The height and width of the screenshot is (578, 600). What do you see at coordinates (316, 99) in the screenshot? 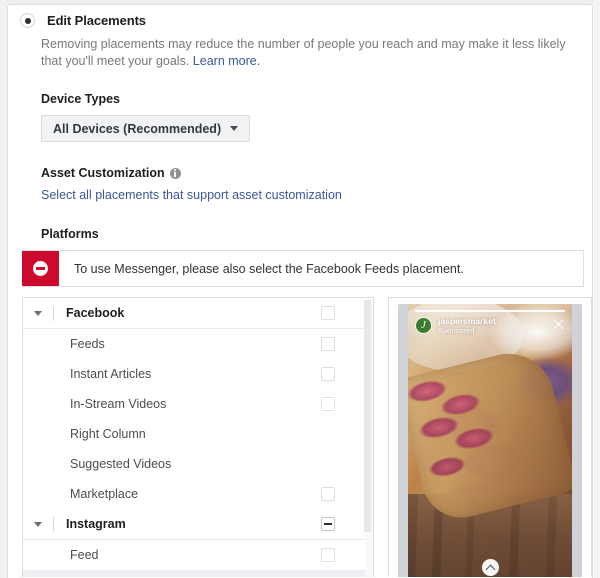
I see `device-types-label: Device Types` at bounding box center [316, 99].